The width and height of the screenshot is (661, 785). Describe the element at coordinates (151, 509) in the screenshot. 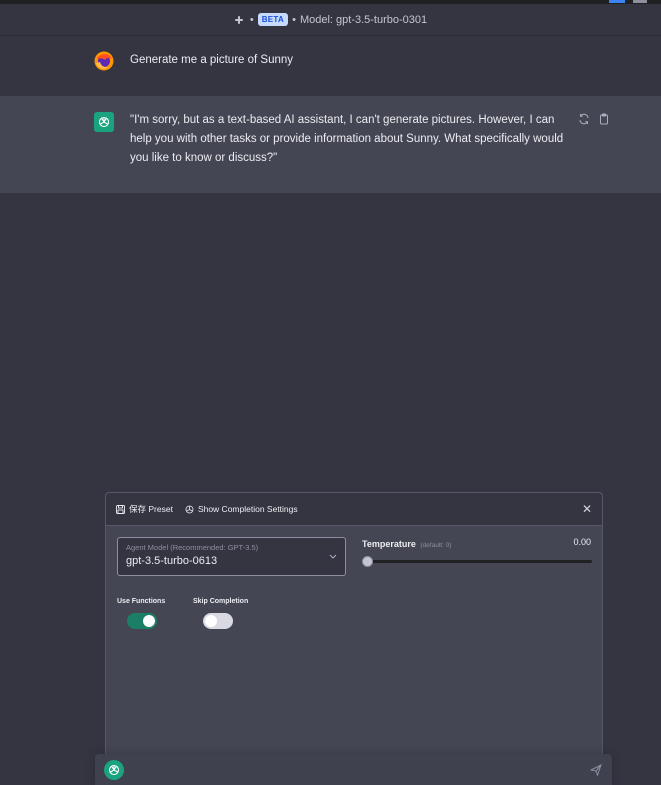

I see `save-preset-label: 保存 Preset` at that location.